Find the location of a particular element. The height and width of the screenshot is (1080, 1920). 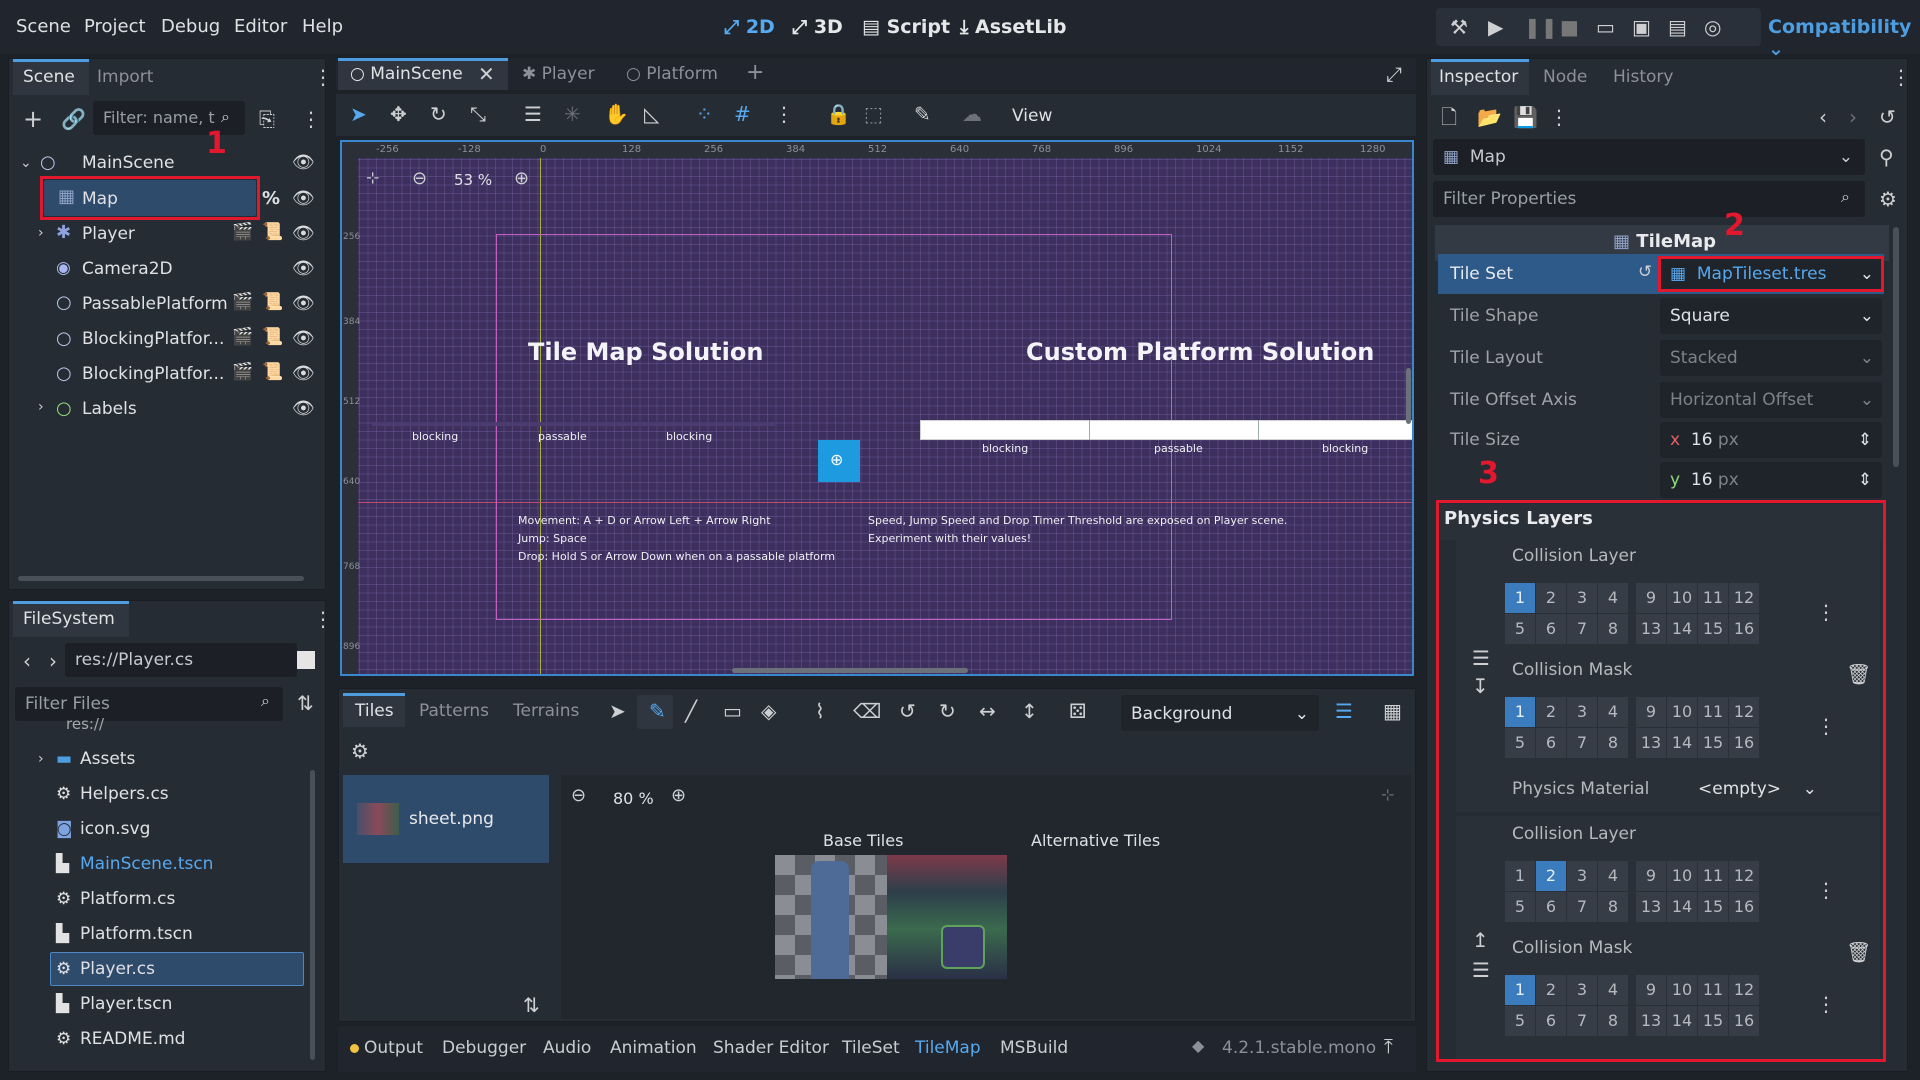

horizontal-scrollbar is located at coordinates (161, 578).